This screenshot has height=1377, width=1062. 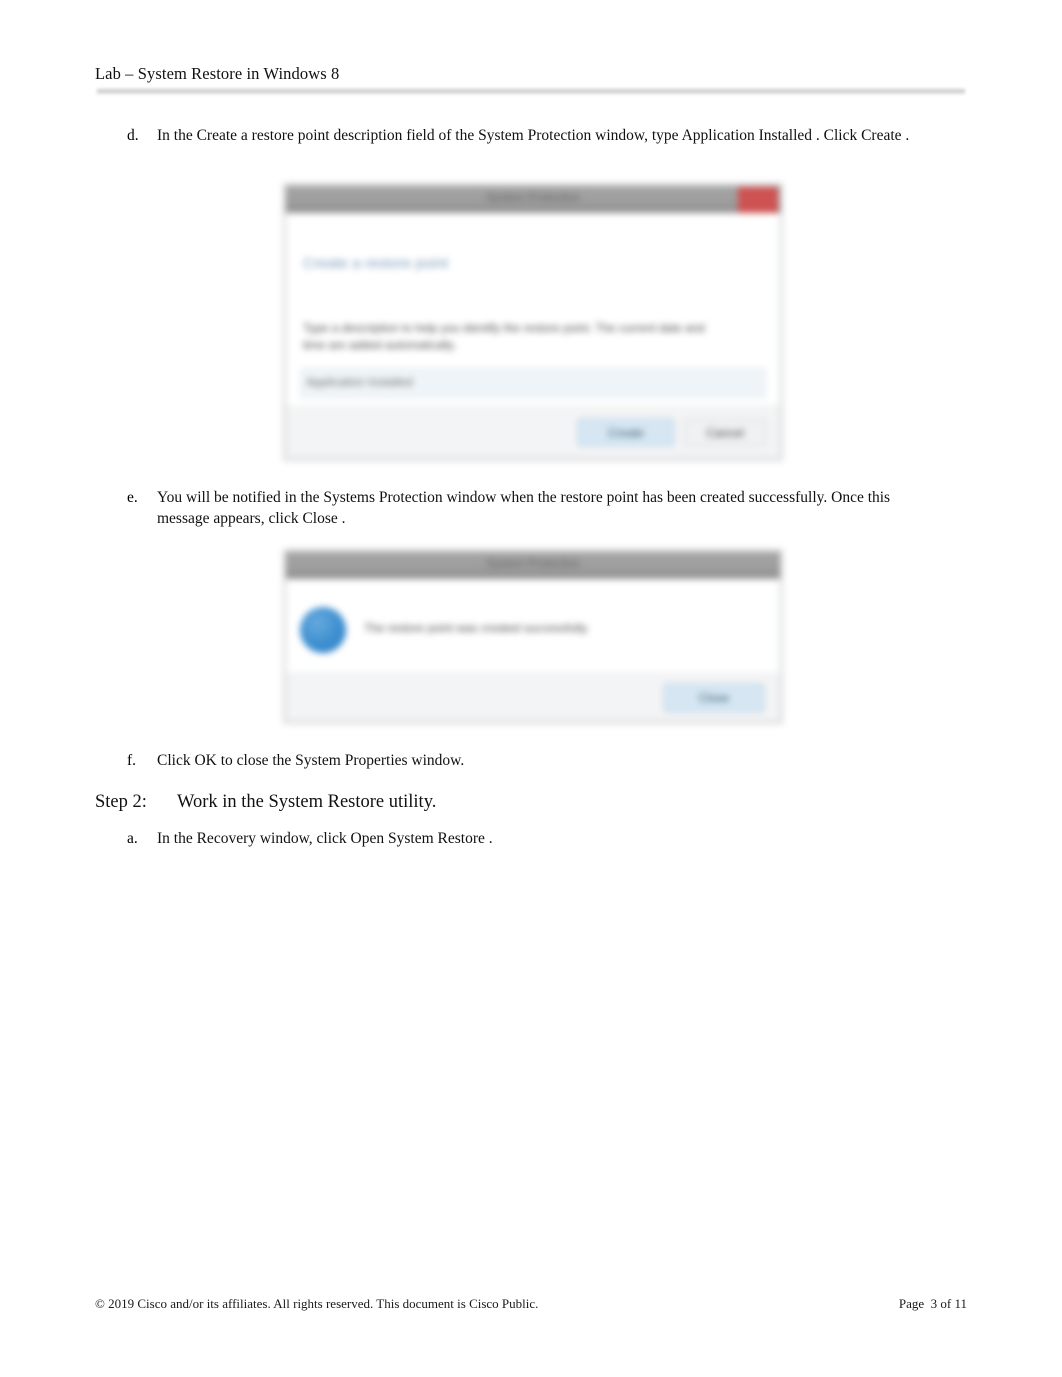 I want to click on close-button: Close, so click(x=714, y=698).